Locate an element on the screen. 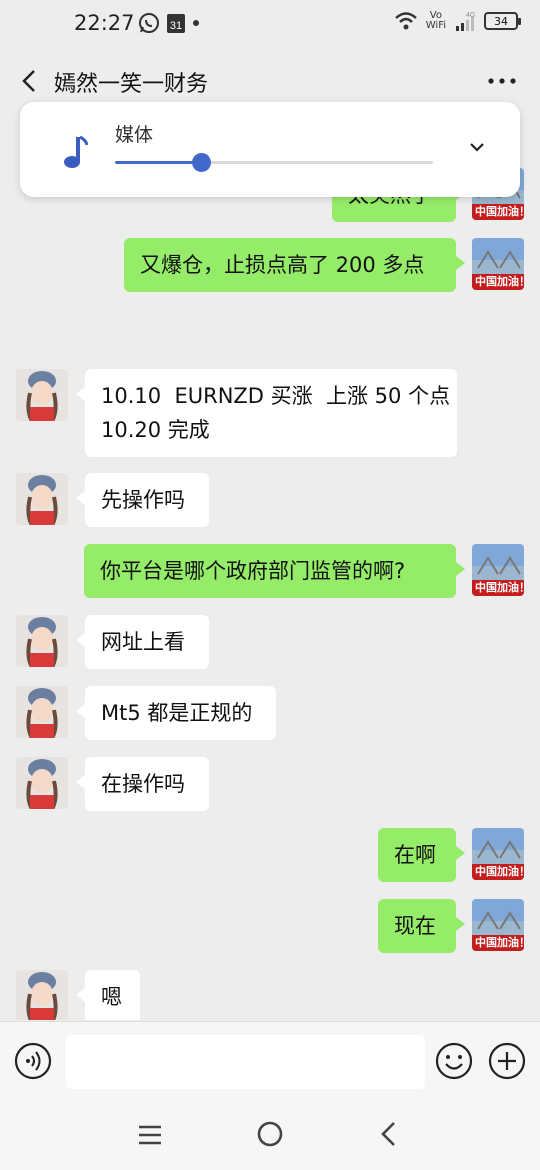 Image resolution: width=540 pixels, height=1170 pixels. incoming-message: 10.10 EURNZD 买涨 上涨 50 个点 10.20 完成 is located at coordinates (270, 413).